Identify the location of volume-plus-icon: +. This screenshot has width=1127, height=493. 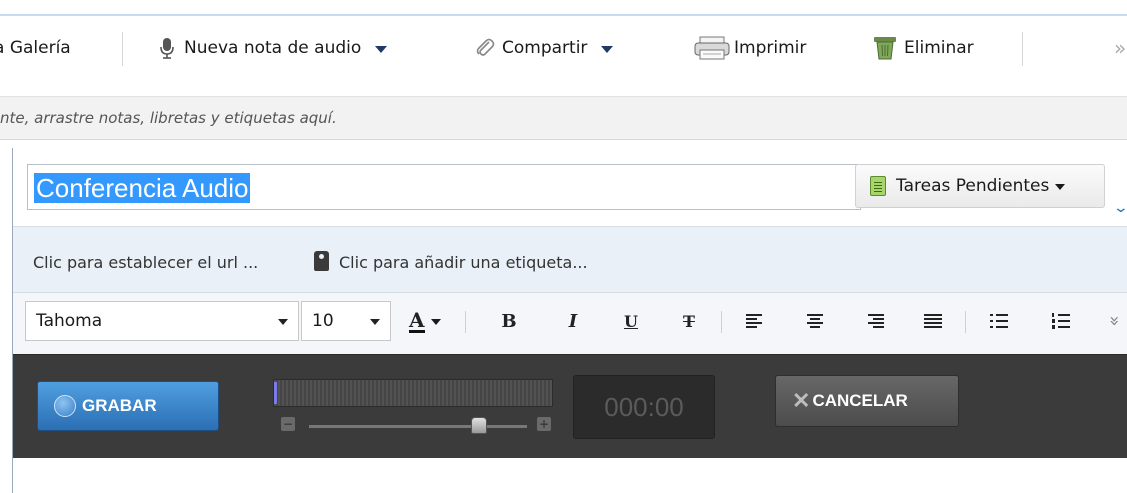
(544, 424).